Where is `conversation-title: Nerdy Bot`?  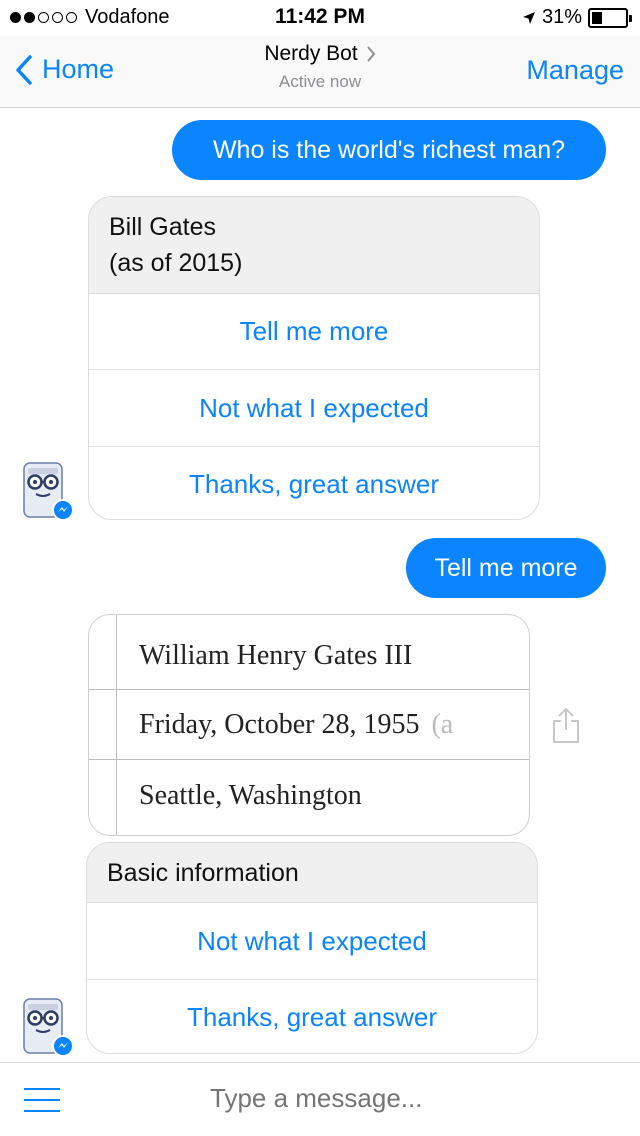 conversation-title: Nerdy Bot is located at coordinates (311, 53).